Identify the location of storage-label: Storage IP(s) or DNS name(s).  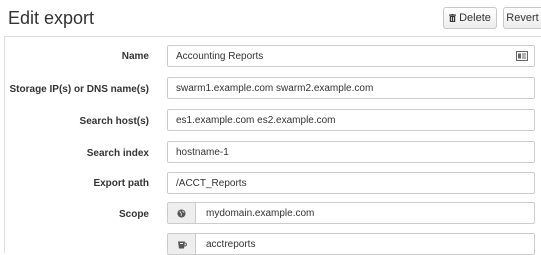
(79, 89).